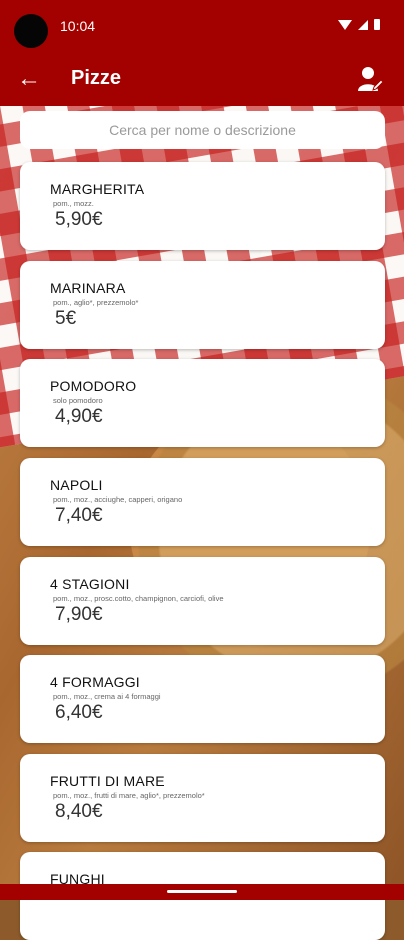 Image resolution: width=404 pixels, height=940 pixels. Describe the element at coordinates (78, 26) in the screenshot. I see `status-time: 10:04` at that location.